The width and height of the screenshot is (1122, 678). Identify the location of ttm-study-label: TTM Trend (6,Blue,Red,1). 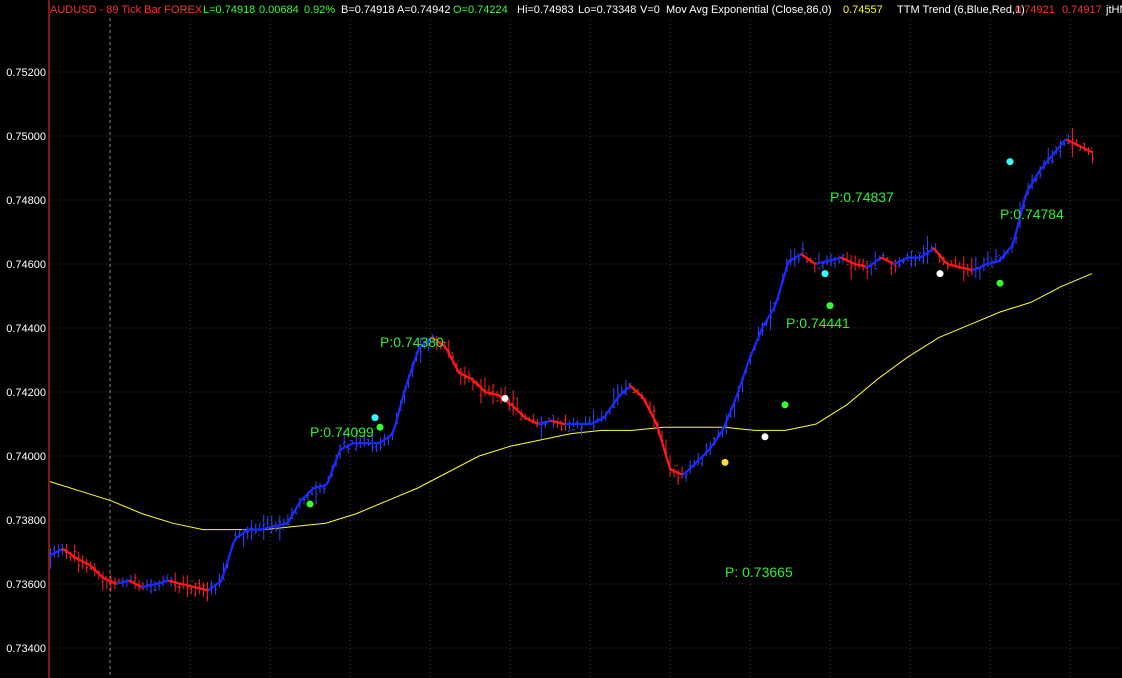
(961, 10).